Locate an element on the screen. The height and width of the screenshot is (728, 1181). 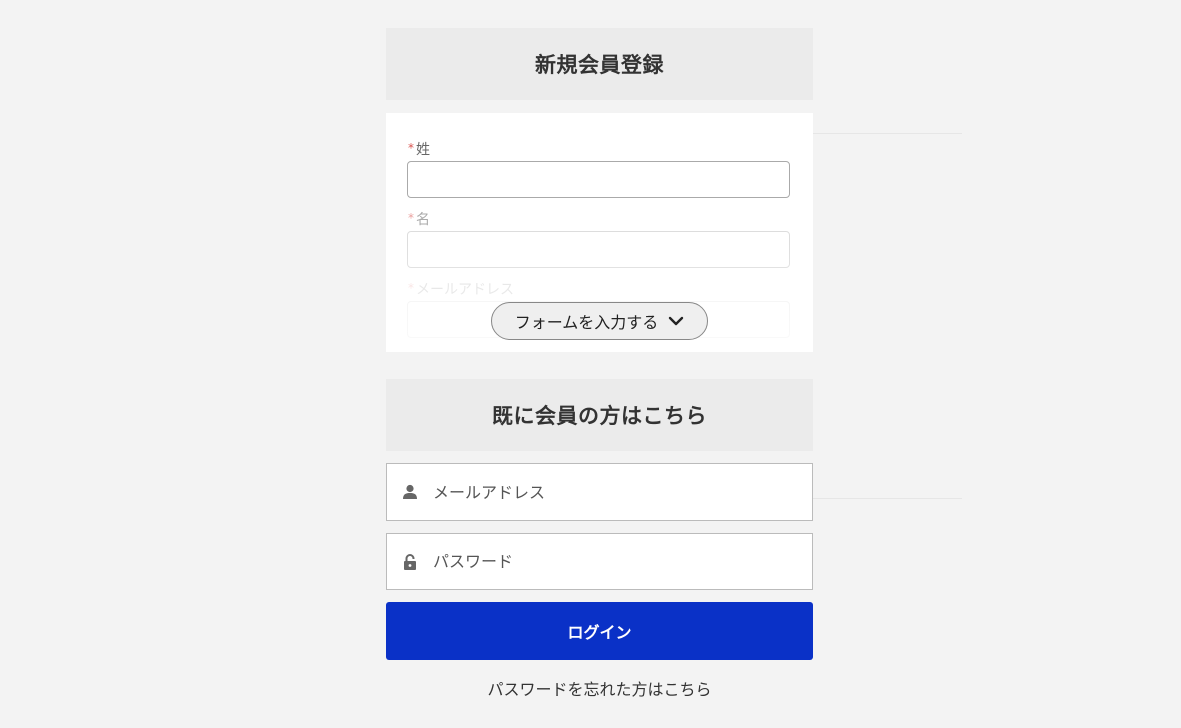
expand-form-button: フォームを入力する is located at coordinates (599, 321).